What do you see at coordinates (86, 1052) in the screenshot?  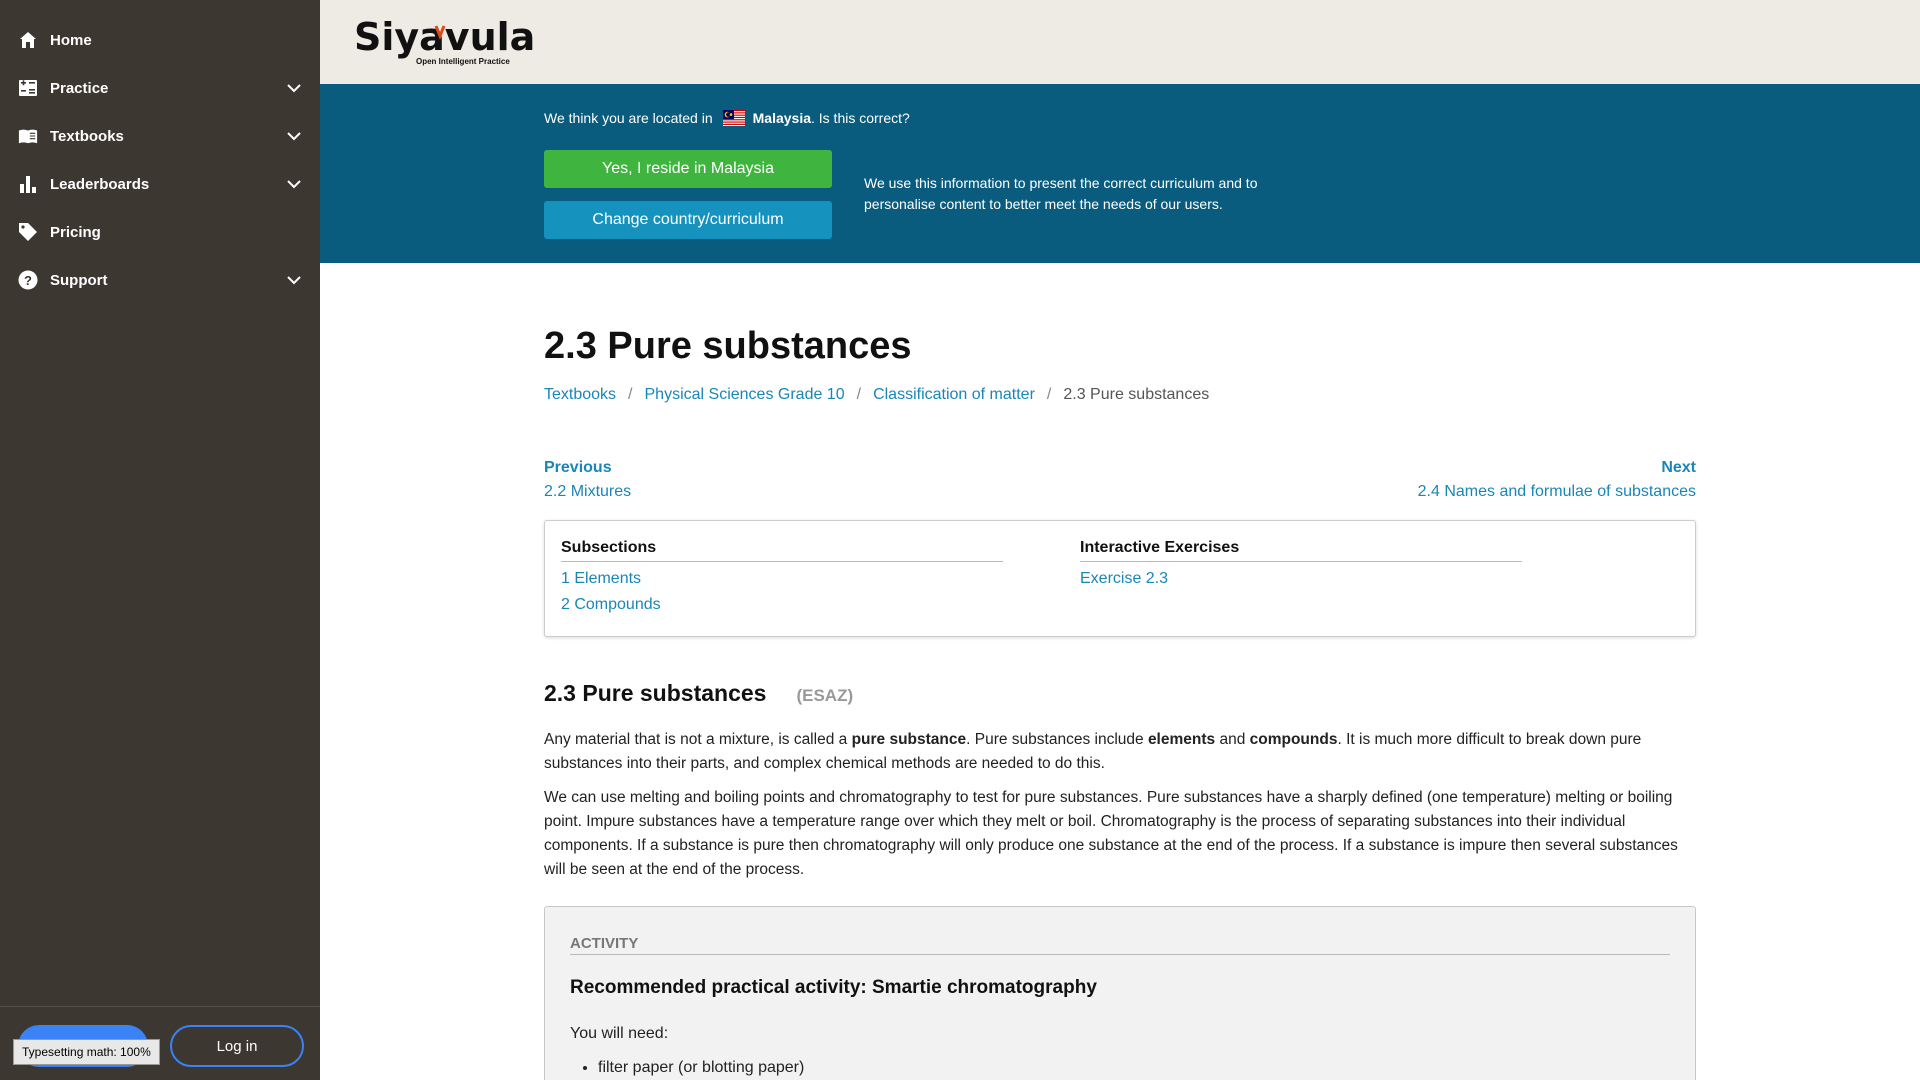 I see `typesetting-tooltip: Typesetting math: 100%` at bounding box center [86, 1052].